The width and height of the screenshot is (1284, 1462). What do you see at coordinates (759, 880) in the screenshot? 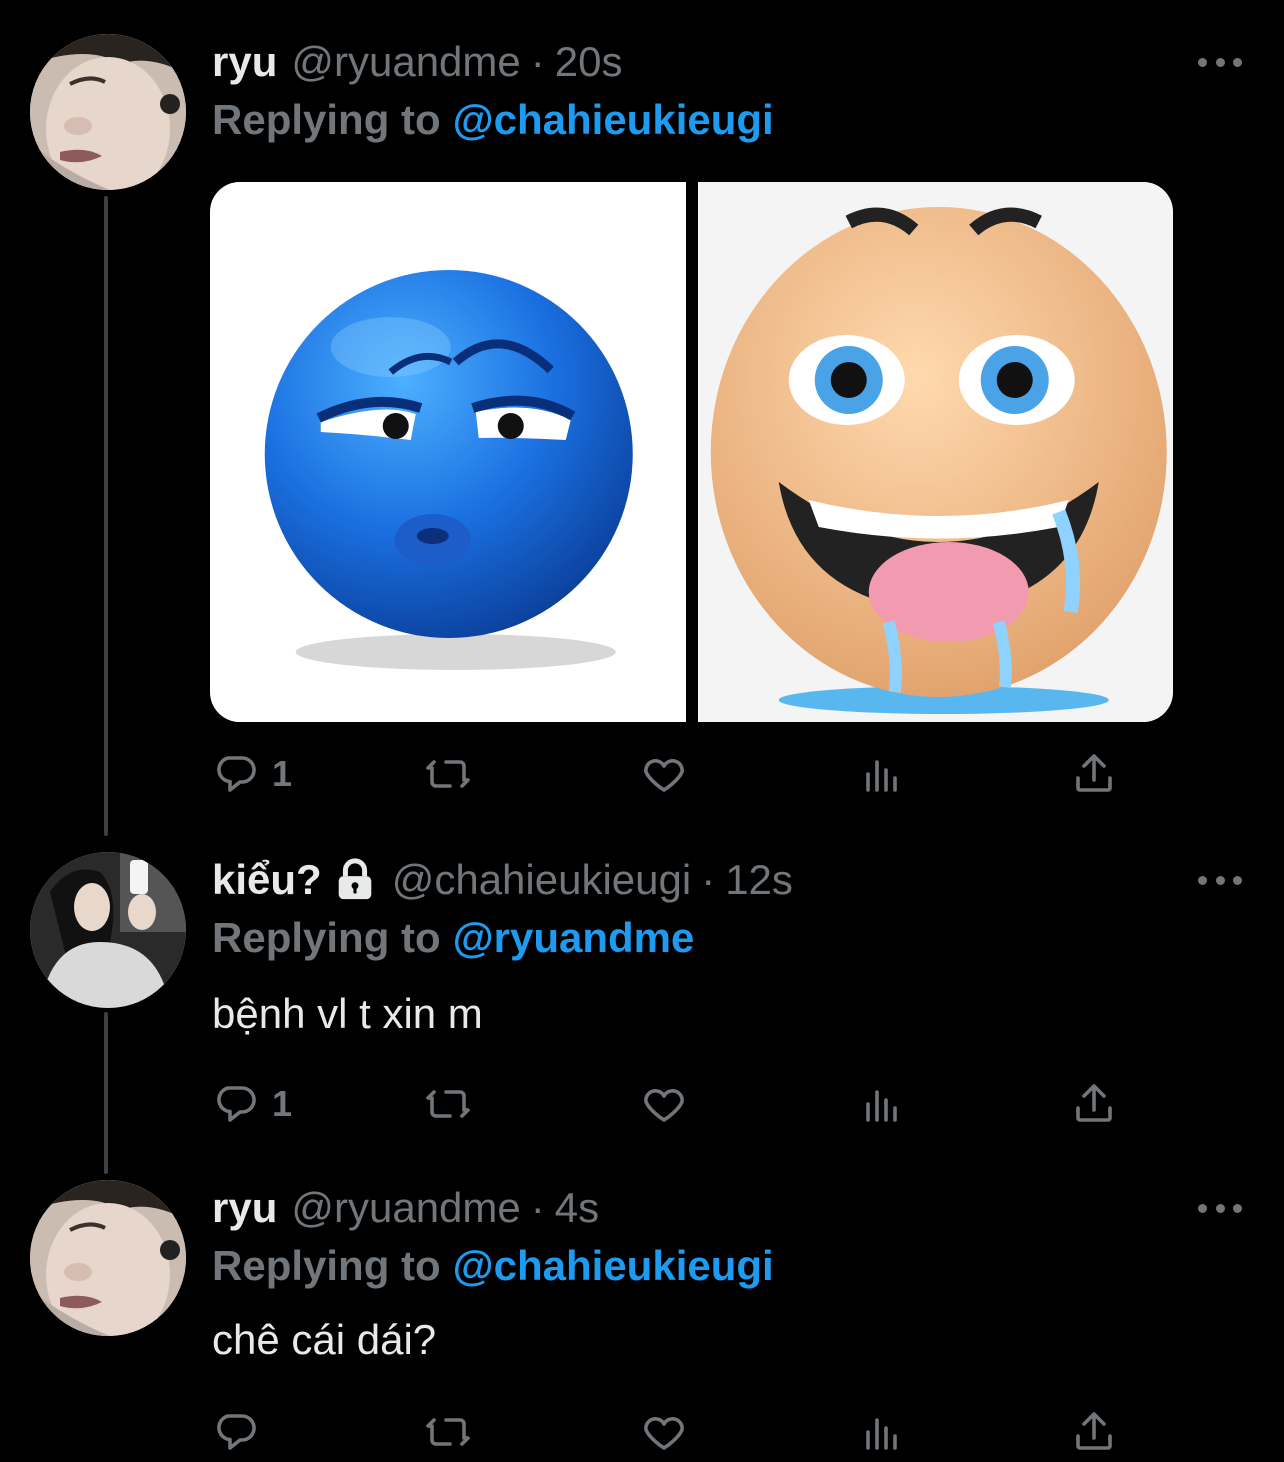
I see `timestamp: 12s` at bounding box center [759, 880].